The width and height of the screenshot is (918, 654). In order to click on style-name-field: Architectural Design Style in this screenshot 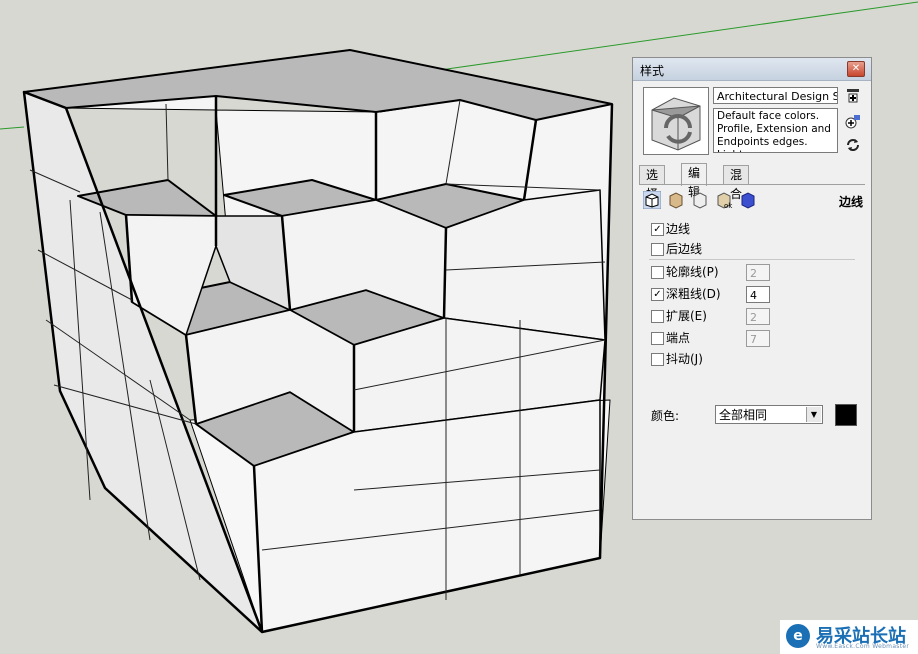, I will do `click(775, 95)`.